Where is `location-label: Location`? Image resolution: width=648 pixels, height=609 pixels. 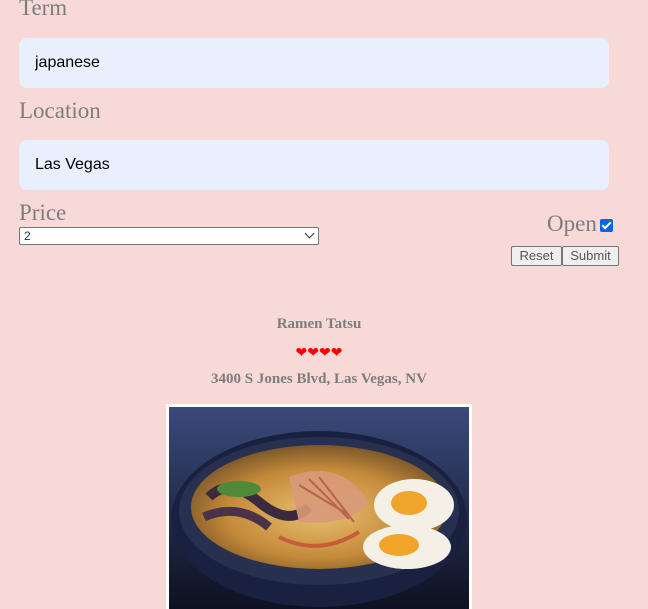
location-label: Location is located at coordinates (60, 110).